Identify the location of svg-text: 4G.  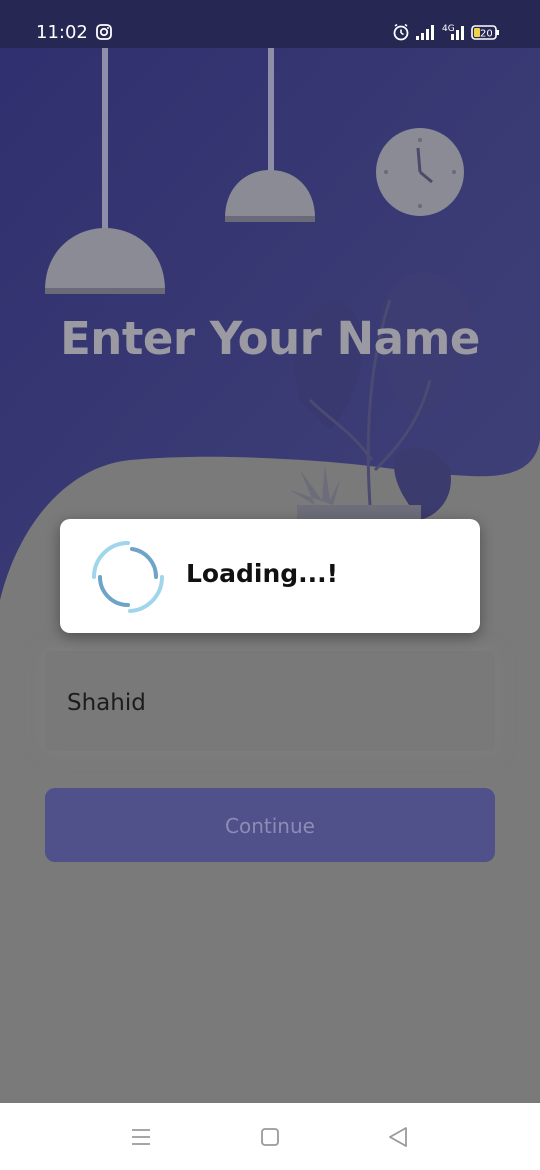
(448, 29).